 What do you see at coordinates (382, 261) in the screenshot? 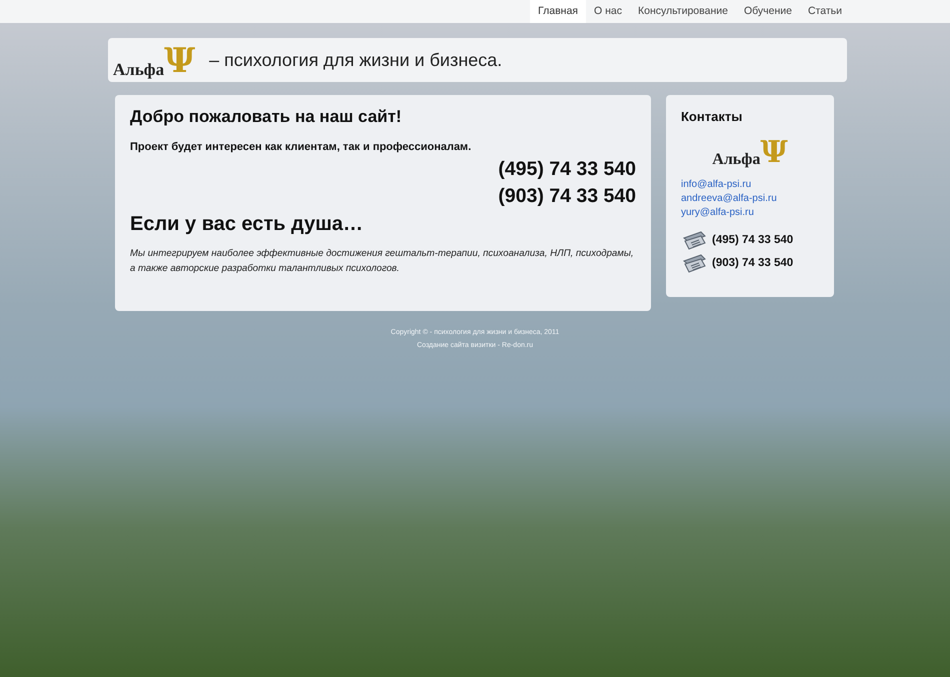
I see `description-text: Мы интегрируем наиболее эффективные достижения гештальт-терапии, психоанализа, НЛП, психодрамы, а также авторские разработки талантливых психологов.` at bounding box center [382, 261].